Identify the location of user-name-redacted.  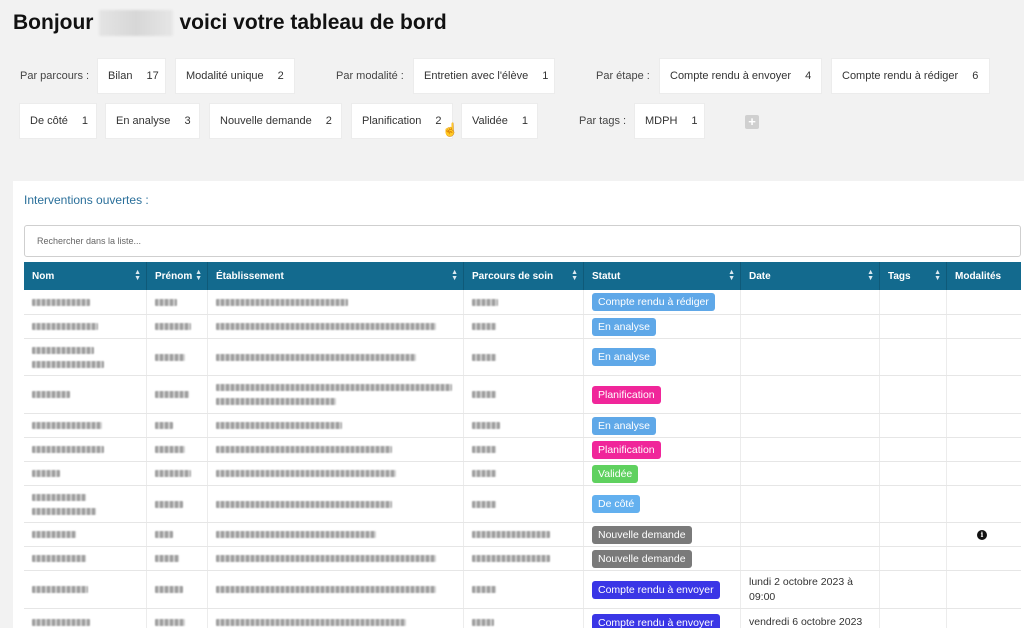
(136, 23).